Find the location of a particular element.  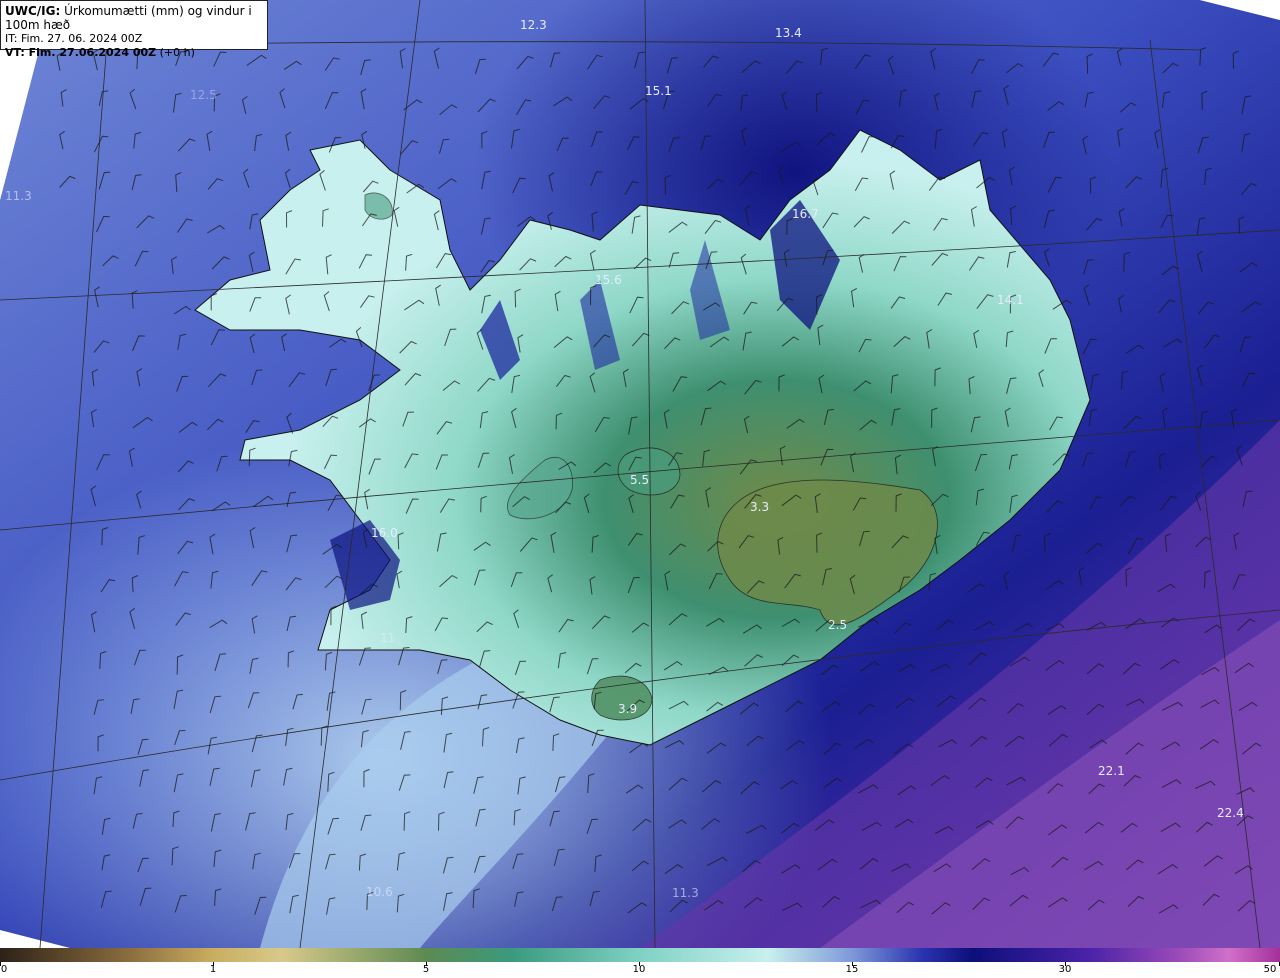

field-value: 16.0 is located at coordinates (384, 533).